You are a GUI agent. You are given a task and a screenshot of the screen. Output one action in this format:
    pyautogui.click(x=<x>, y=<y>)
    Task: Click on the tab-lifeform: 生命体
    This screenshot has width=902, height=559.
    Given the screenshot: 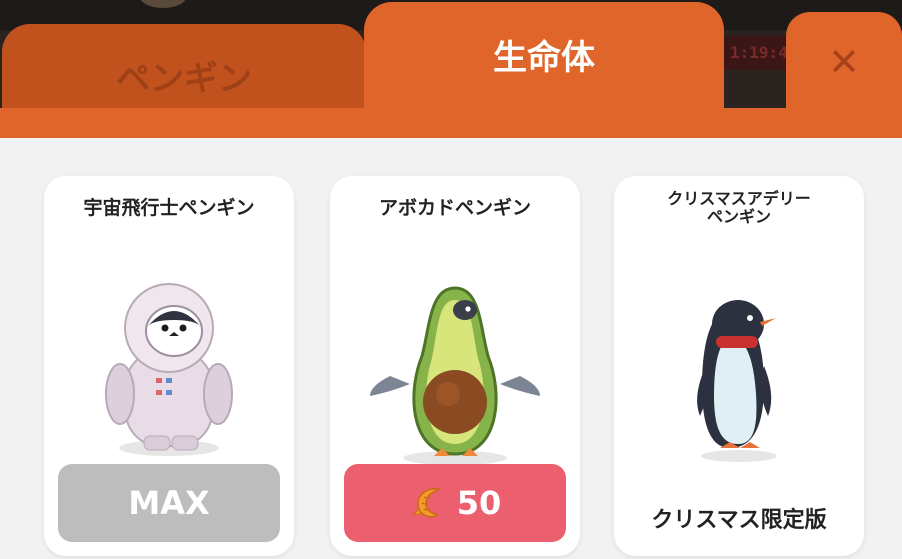 What is the action you would take?
    pyautogui.click(x=544, y=57)
    